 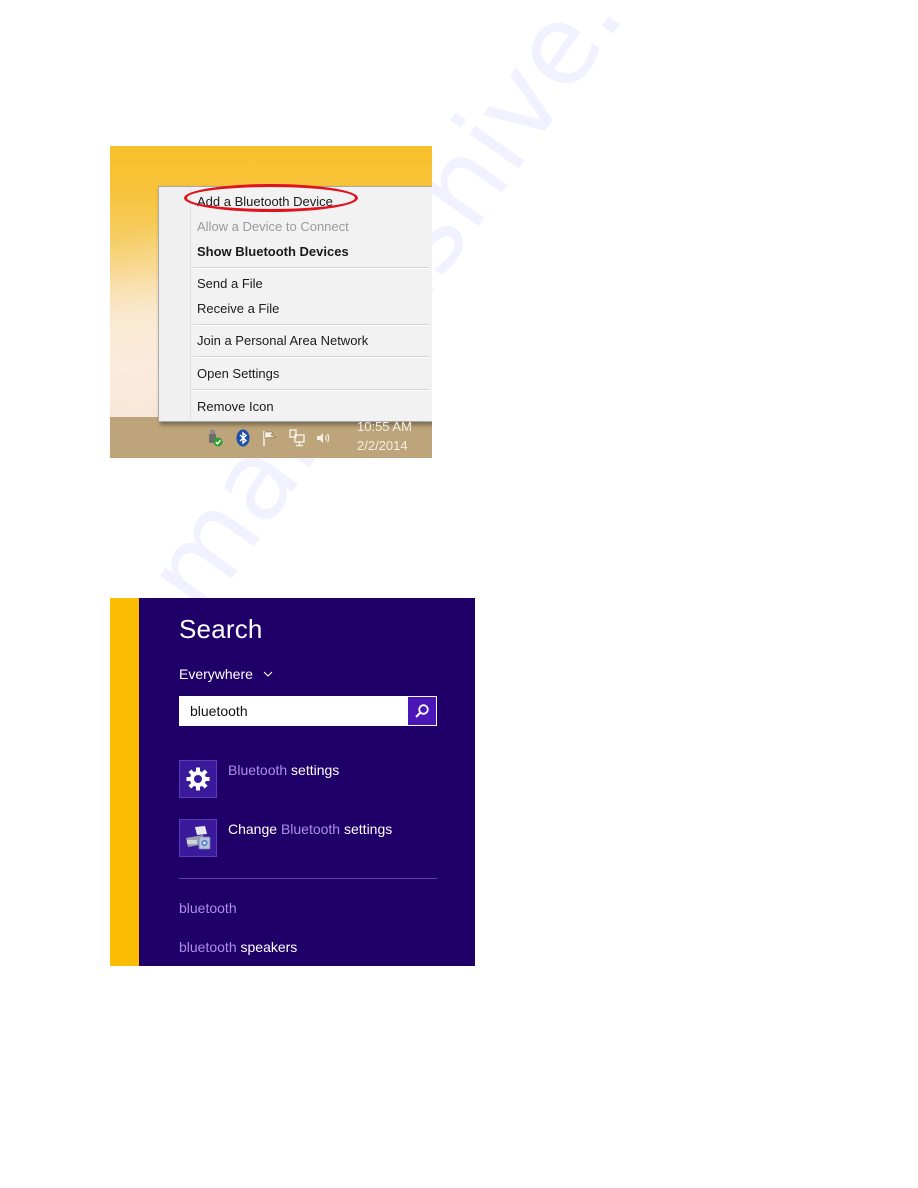 I want to click on red-highlight-ellipse, so click(x=271, y=198).